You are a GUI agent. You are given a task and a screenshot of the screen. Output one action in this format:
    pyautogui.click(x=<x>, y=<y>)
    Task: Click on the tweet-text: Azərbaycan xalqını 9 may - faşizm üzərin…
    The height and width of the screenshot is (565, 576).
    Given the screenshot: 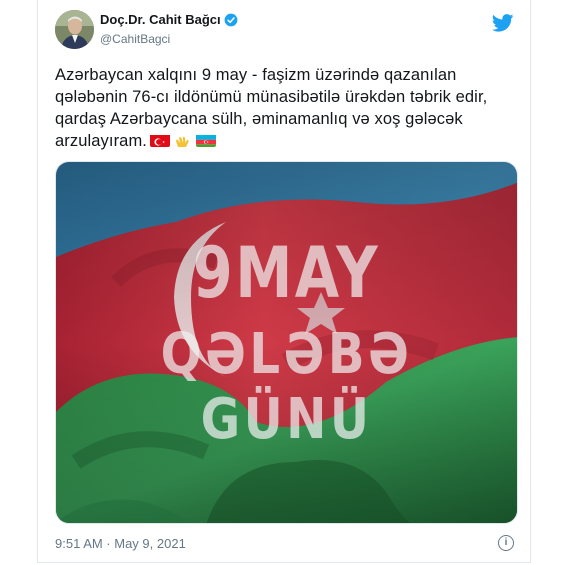 What is the action you would take?
    pyautogui.click(x=271, y=108)
    